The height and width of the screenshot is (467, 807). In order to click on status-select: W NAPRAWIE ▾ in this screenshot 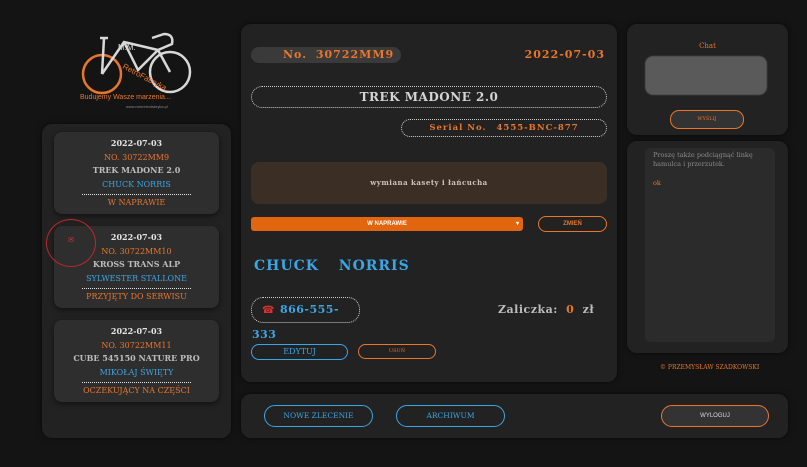, I will do `click(387, 224)`.